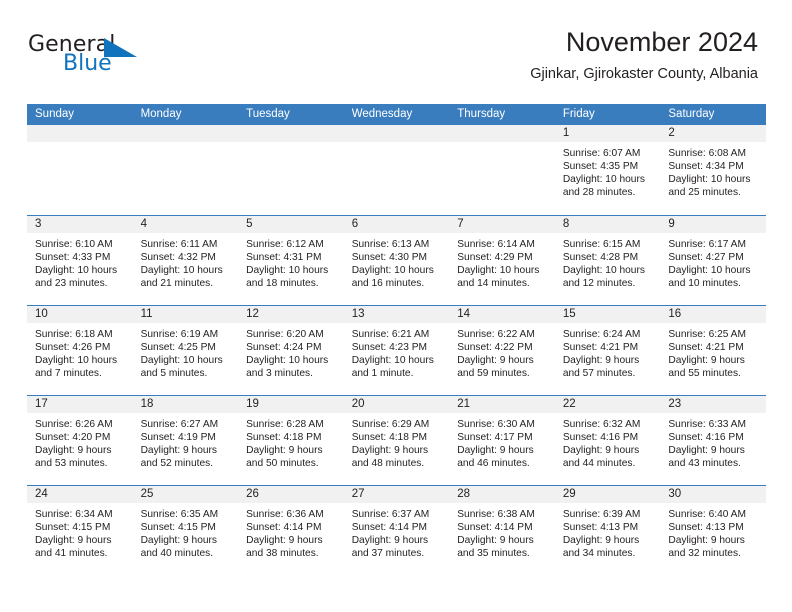  I want to click on sunrise-time: Sunrise: 6:15 AM, so click(601, 244).